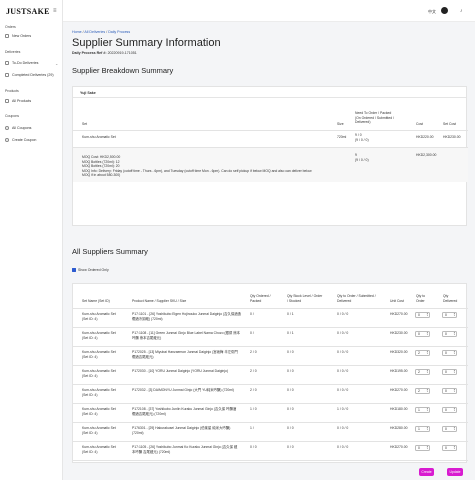 This screenshot has height=480, width=475. I want to click on sidebar-item-create-coupon: Create Coupon, so click(20, 140).